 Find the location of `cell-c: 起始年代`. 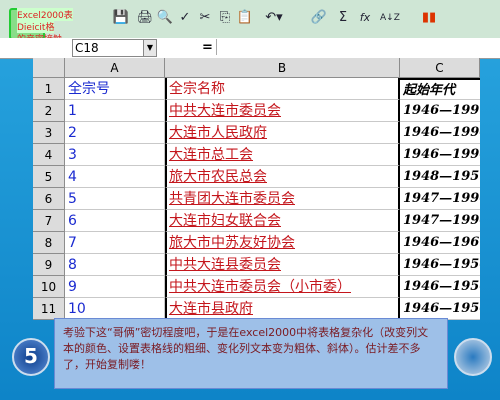

cell-c: 起始年代 is located at coordinates (440, 89).